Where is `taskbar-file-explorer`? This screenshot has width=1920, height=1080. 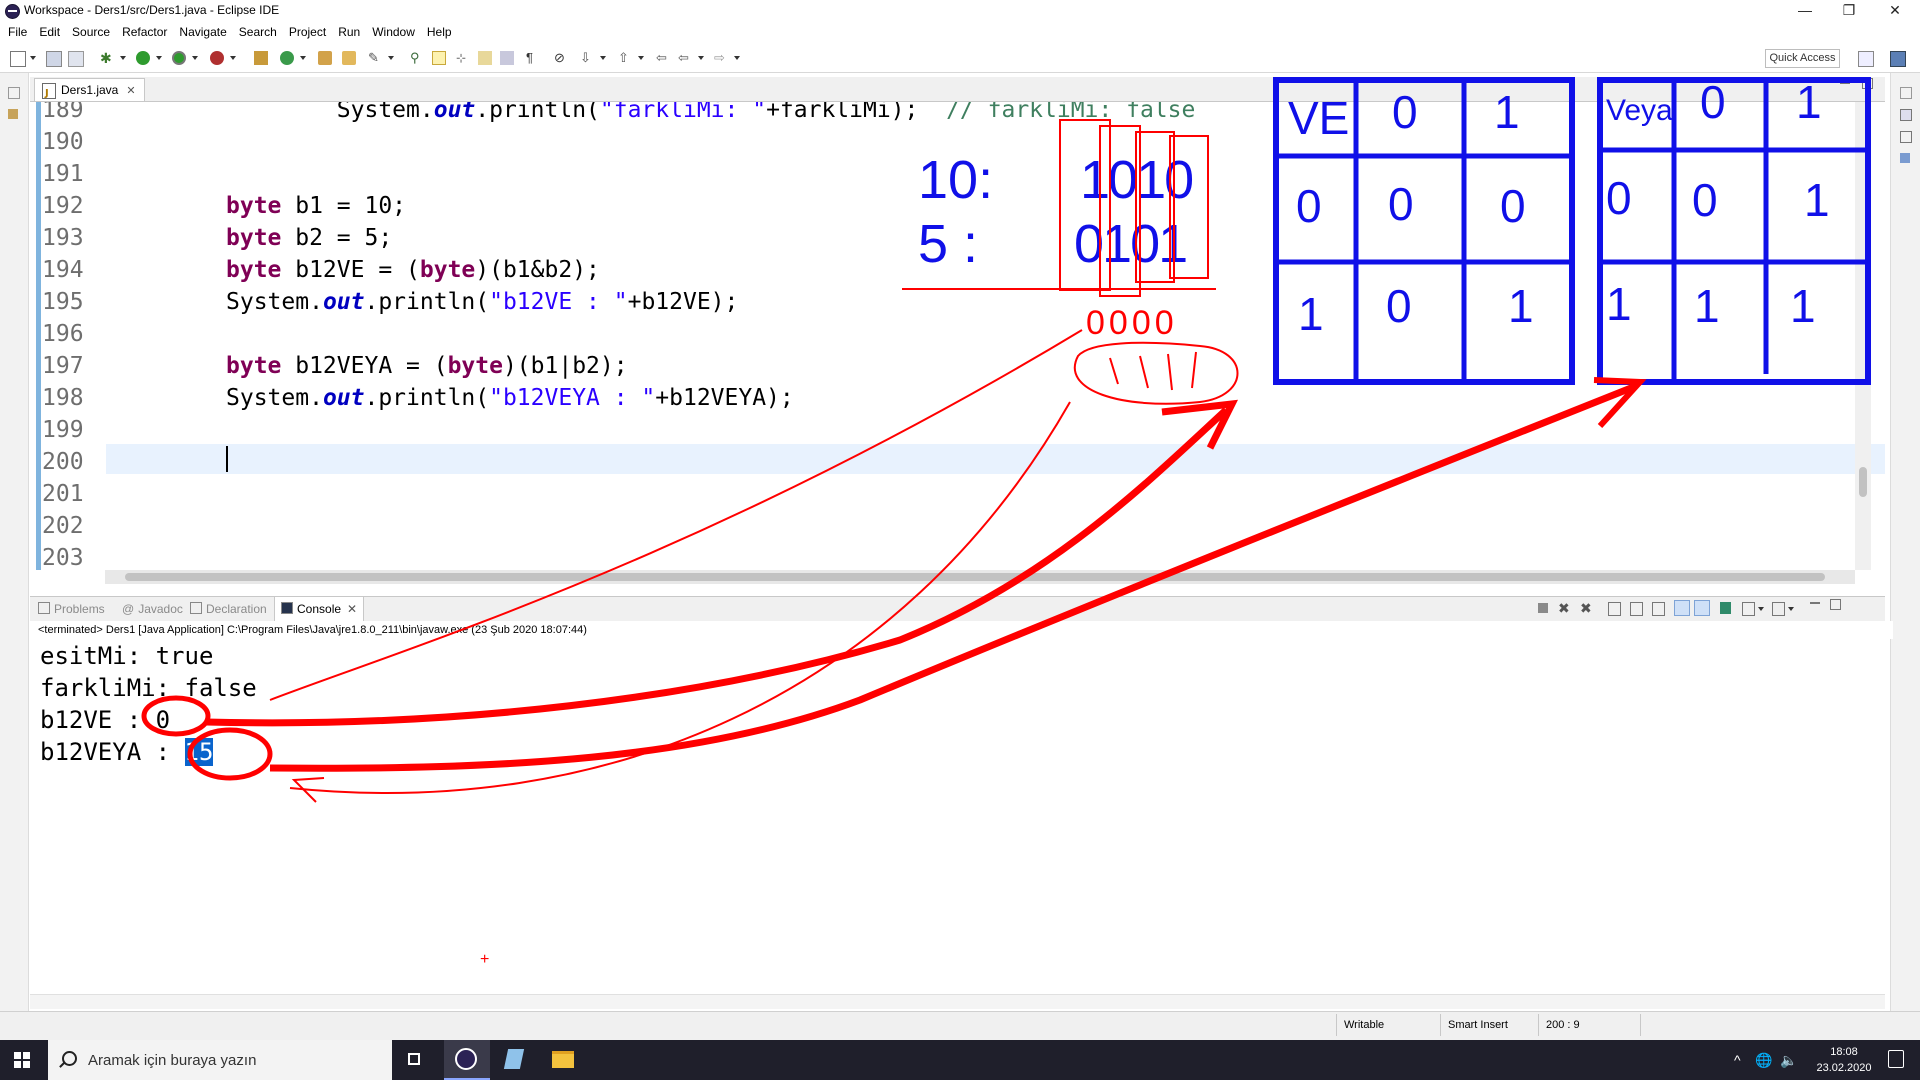 taskbar-file-explorer is located at coordinates (563, 1060).